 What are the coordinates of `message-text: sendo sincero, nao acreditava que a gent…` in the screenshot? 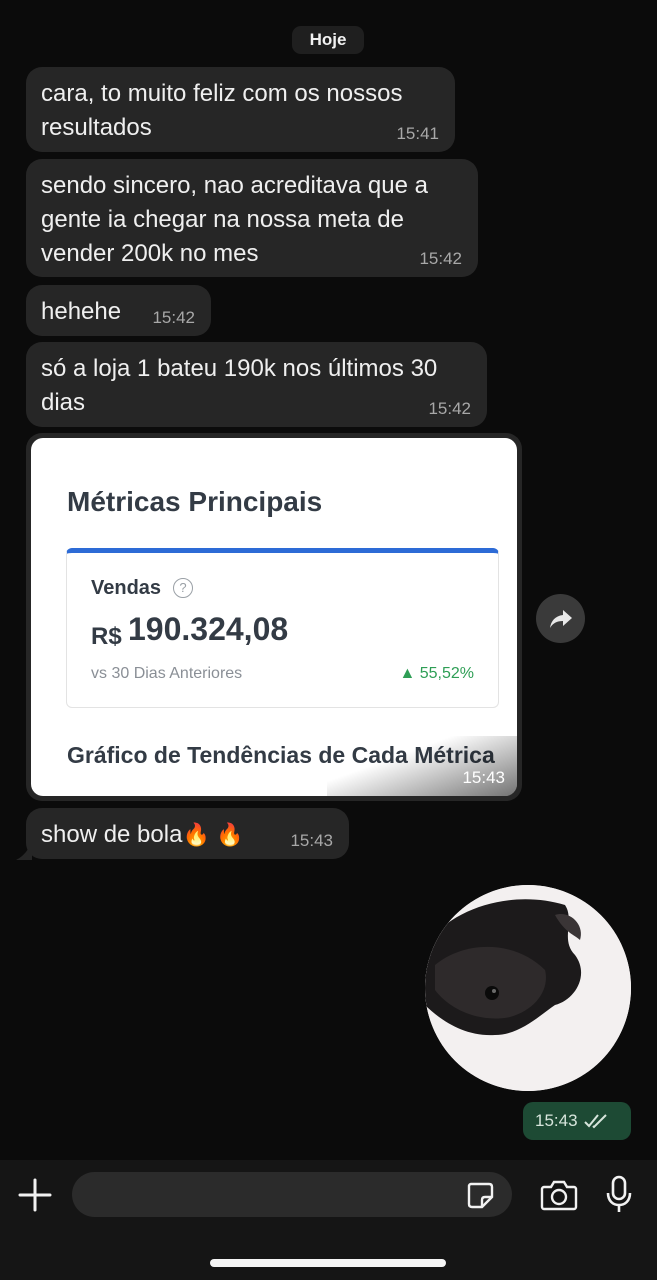 It's located at (234, 219).